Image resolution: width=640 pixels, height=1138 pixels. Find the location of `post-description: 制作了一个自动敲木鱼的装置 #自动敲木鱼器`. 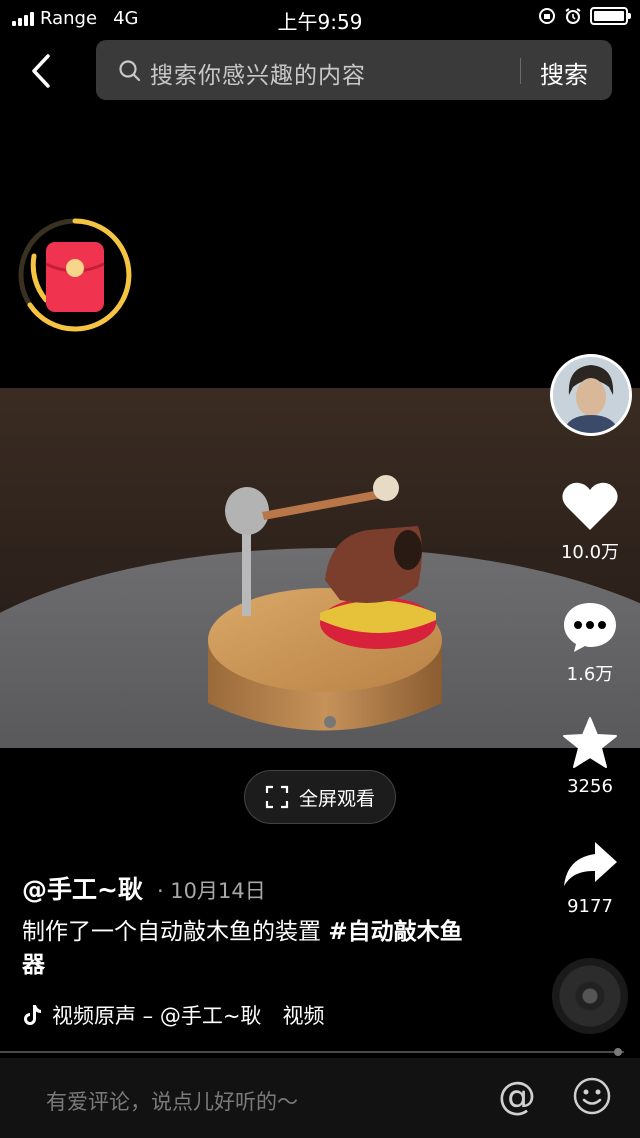

post-description: 制作了一个自动敲木鱼的装置 #自动敲木鱼器 is located at coordinates (252, 949).